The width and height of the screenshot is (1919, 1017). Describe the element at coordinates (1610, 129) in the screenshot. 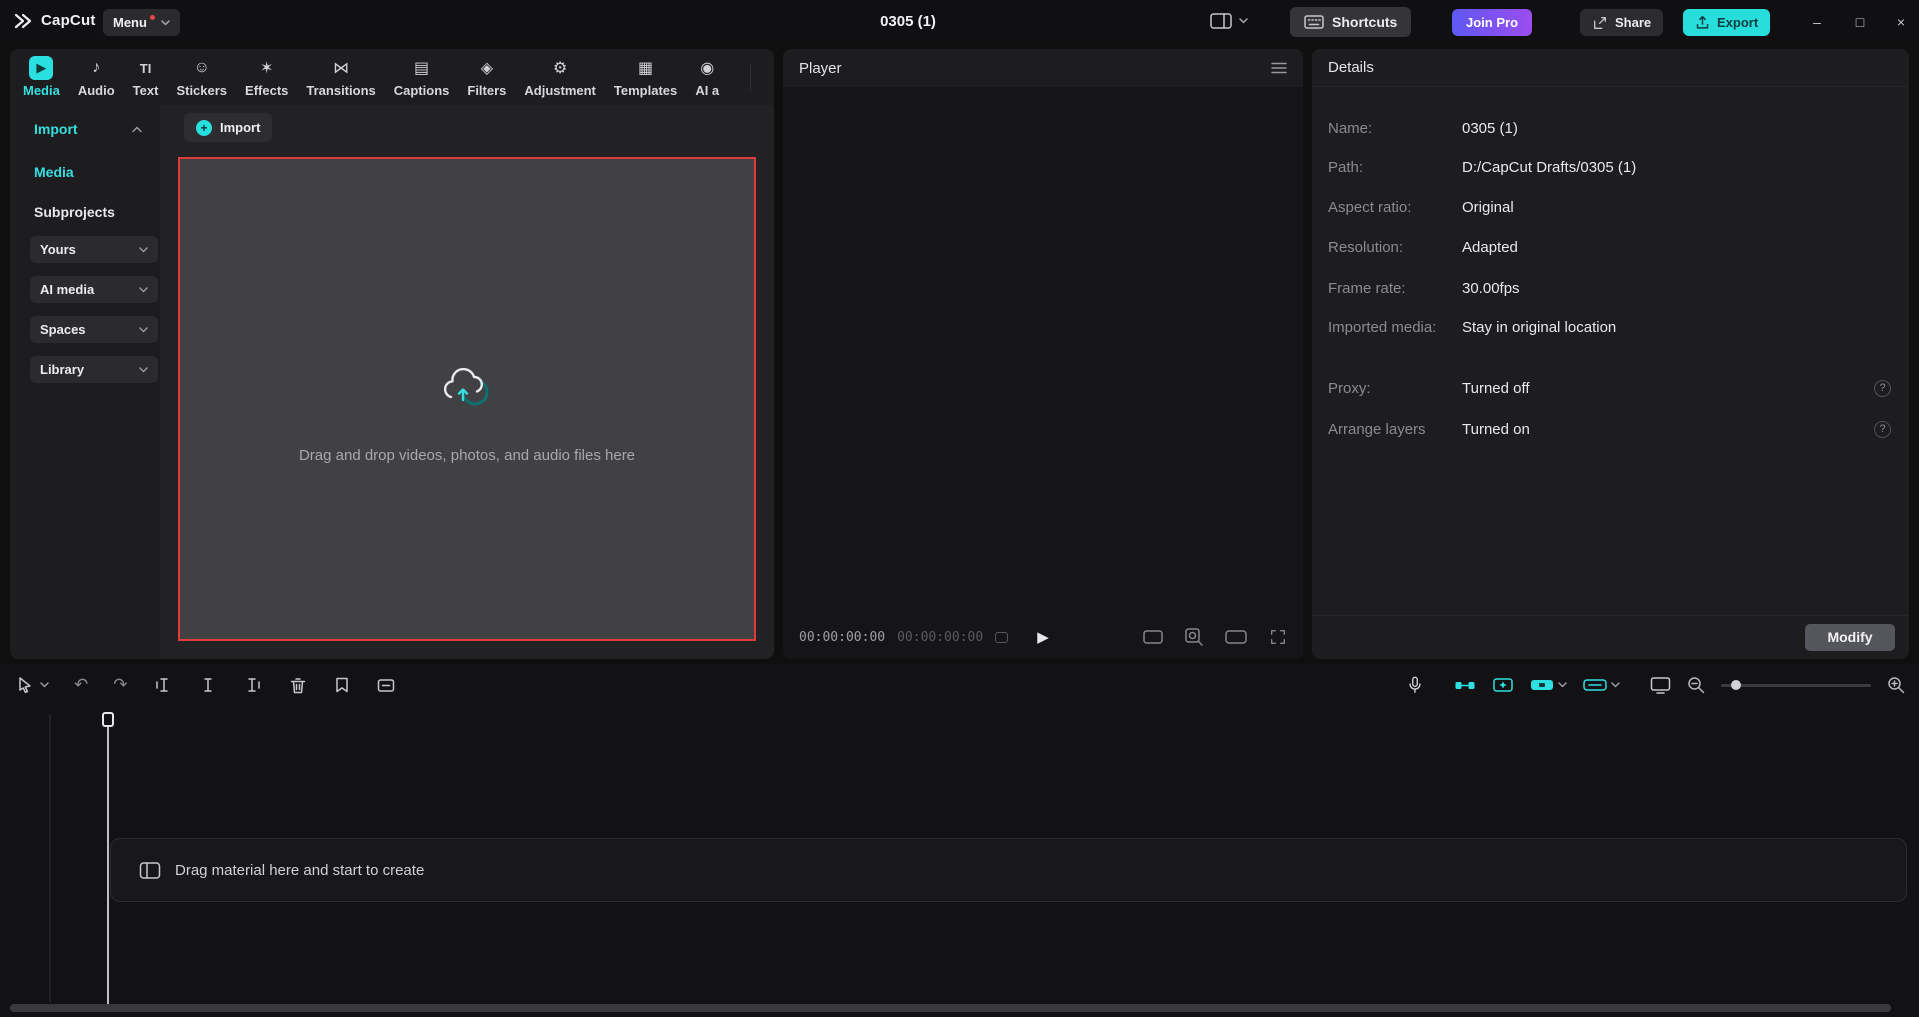

I see `detail-row-name: Name: 0305 (1)` at that location.